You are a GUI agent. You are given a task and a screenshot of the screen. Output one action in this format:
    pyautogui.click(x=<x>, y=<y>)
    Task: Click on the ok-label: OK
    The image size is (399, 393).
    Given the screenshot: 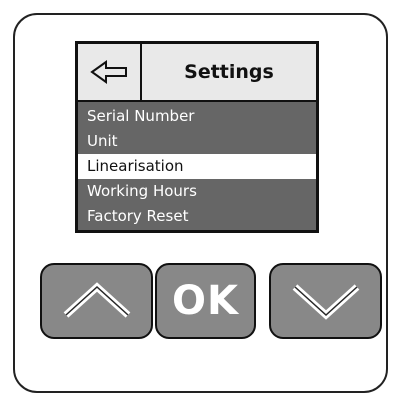 What is the action you would take?
    pyautogui.click(x=205, y=301)
    